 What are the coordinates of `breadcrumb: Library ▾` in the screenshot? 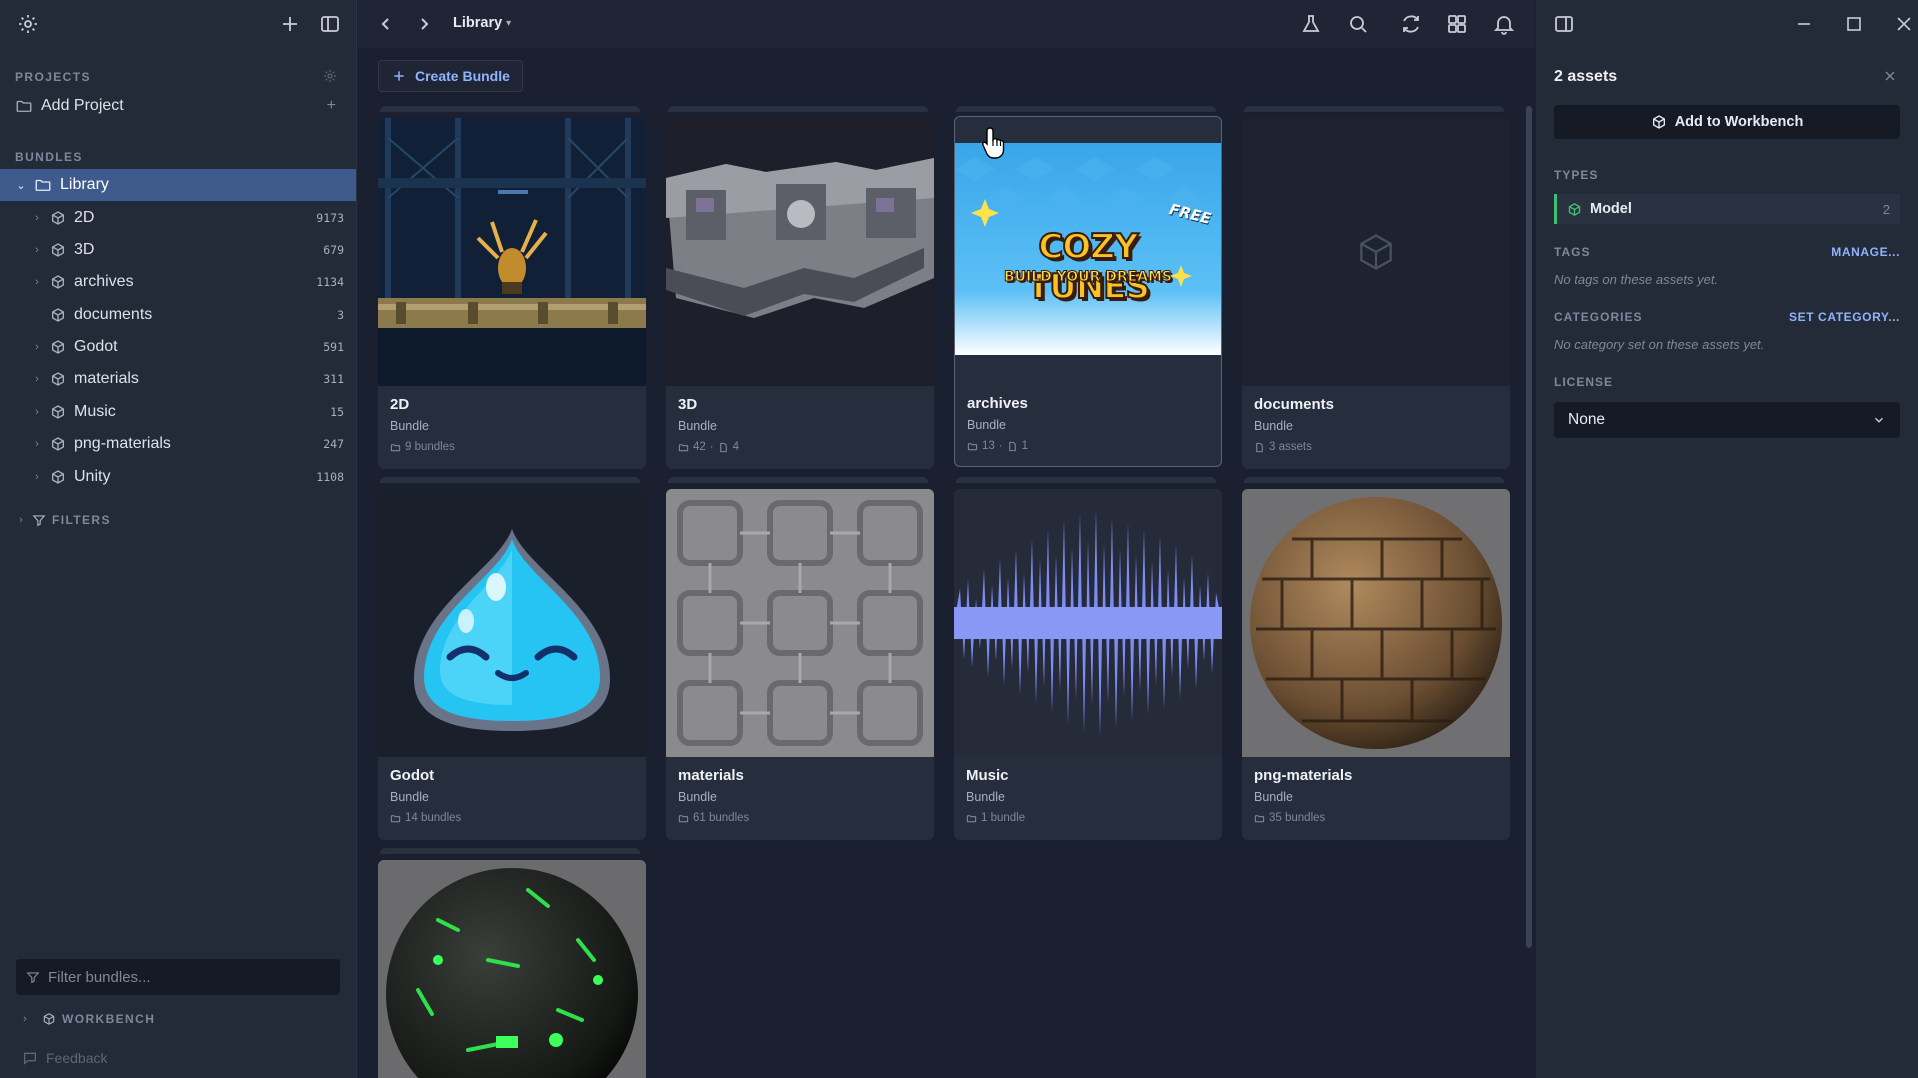 It's located at (482, 23).